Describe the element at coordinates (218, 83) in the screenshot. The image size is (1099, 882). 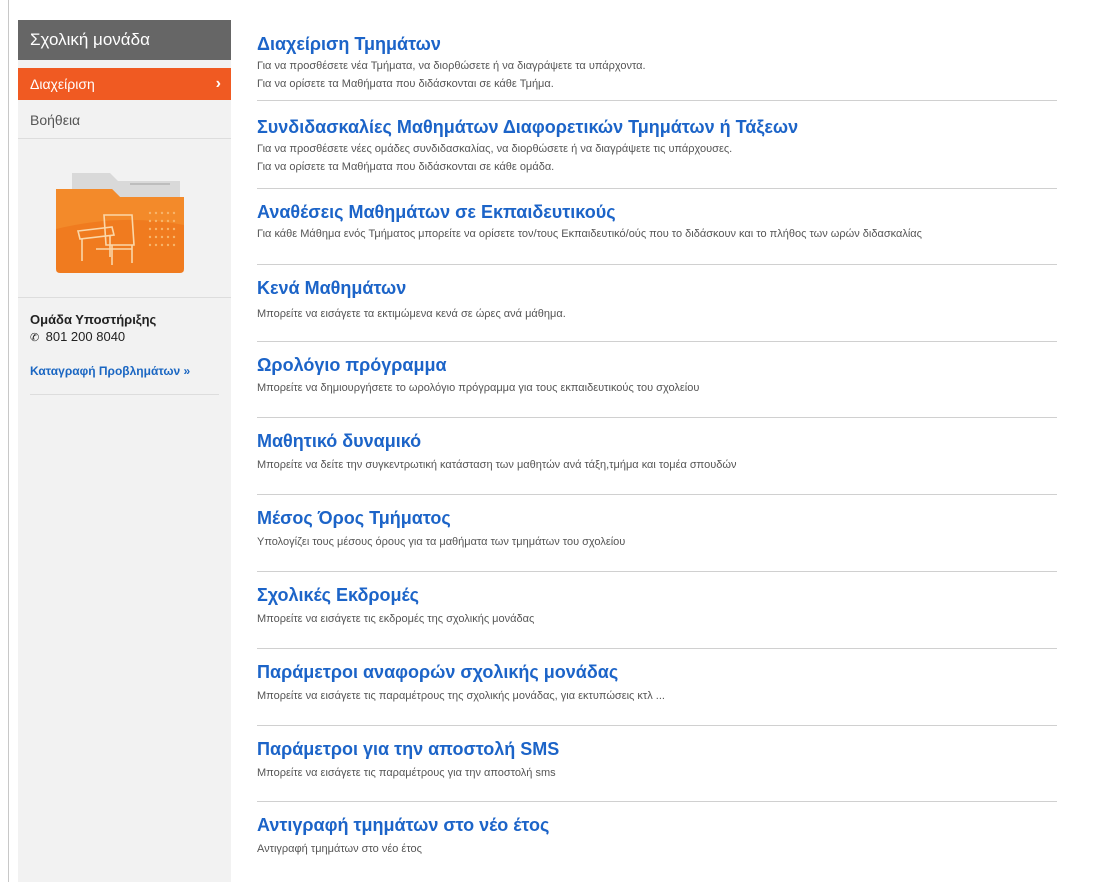
I see `chevron-right-icon: ›` at that location.